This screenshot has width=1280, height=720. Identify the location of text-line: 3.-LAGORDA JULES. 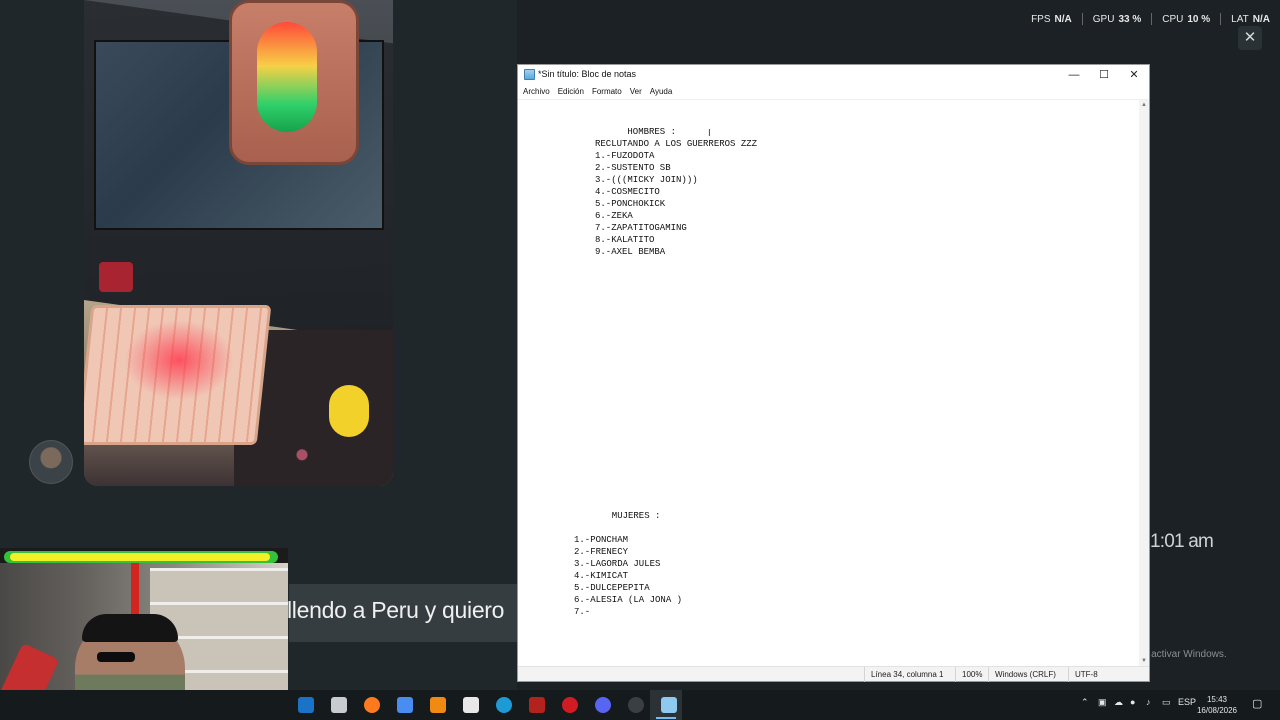
(617, 564).